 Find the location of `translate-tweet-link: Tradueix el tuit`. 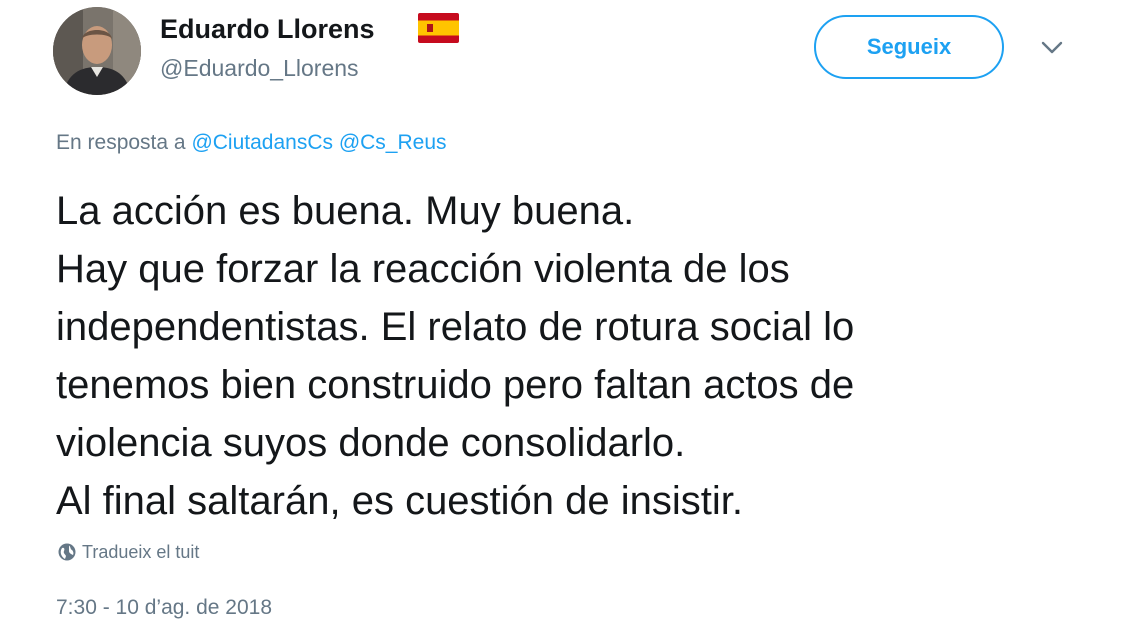

translate-tweet-link: Tradueix el tuit is located at coordinates (128, 552).